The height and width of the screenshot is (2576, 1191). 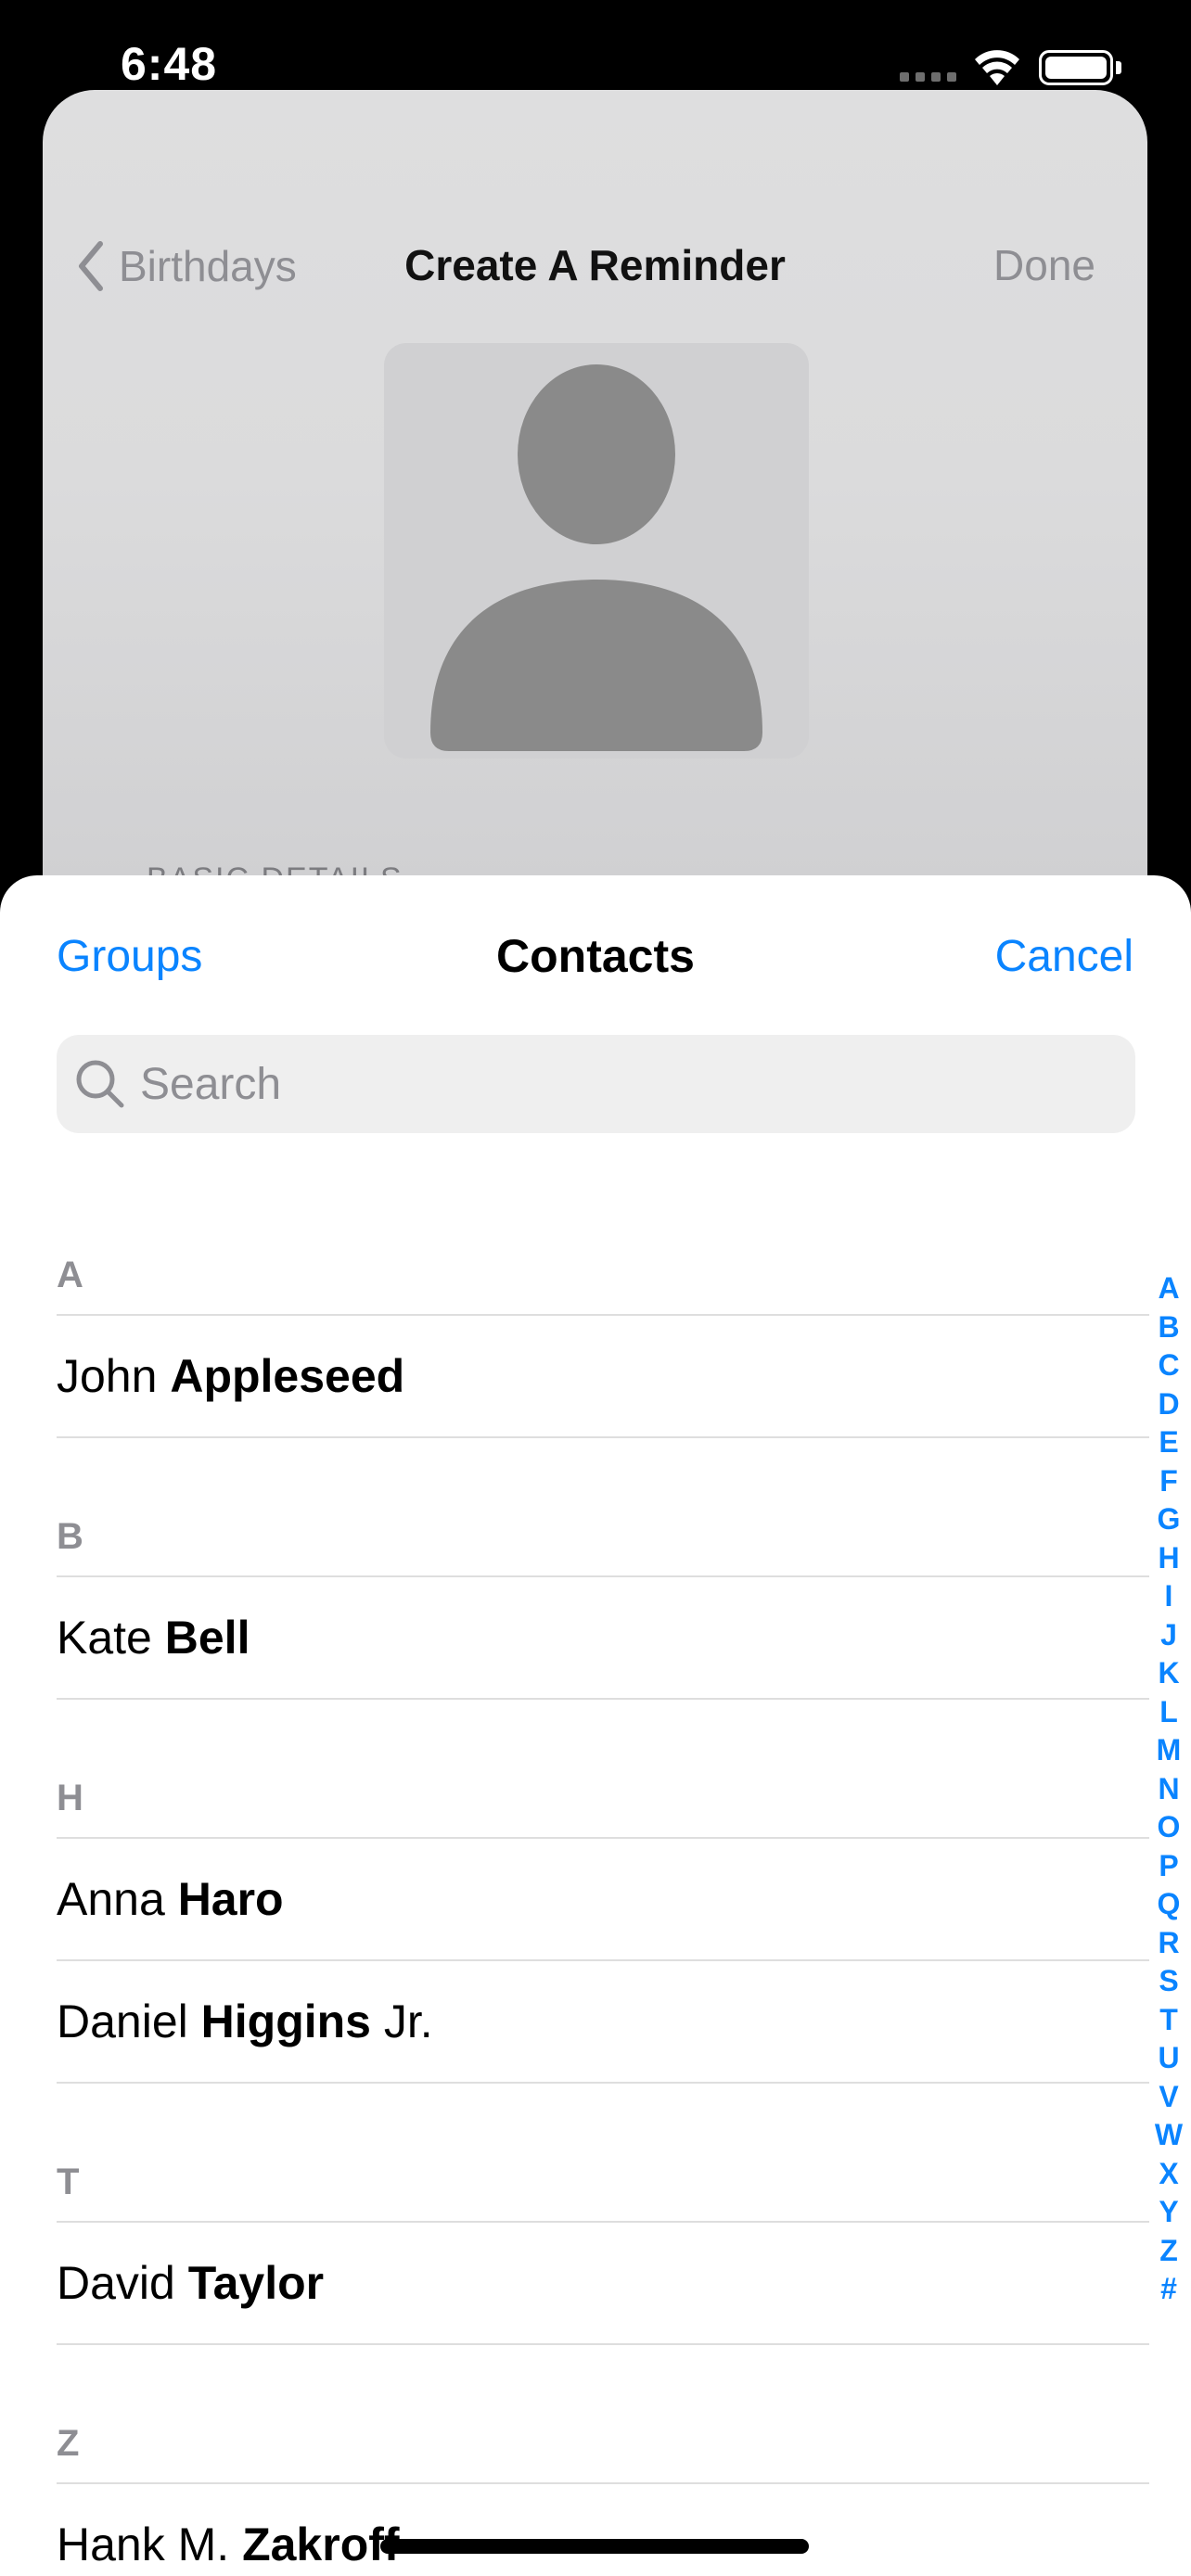 I want to click on index-letter: Z, so click(x=1168, y=2251).